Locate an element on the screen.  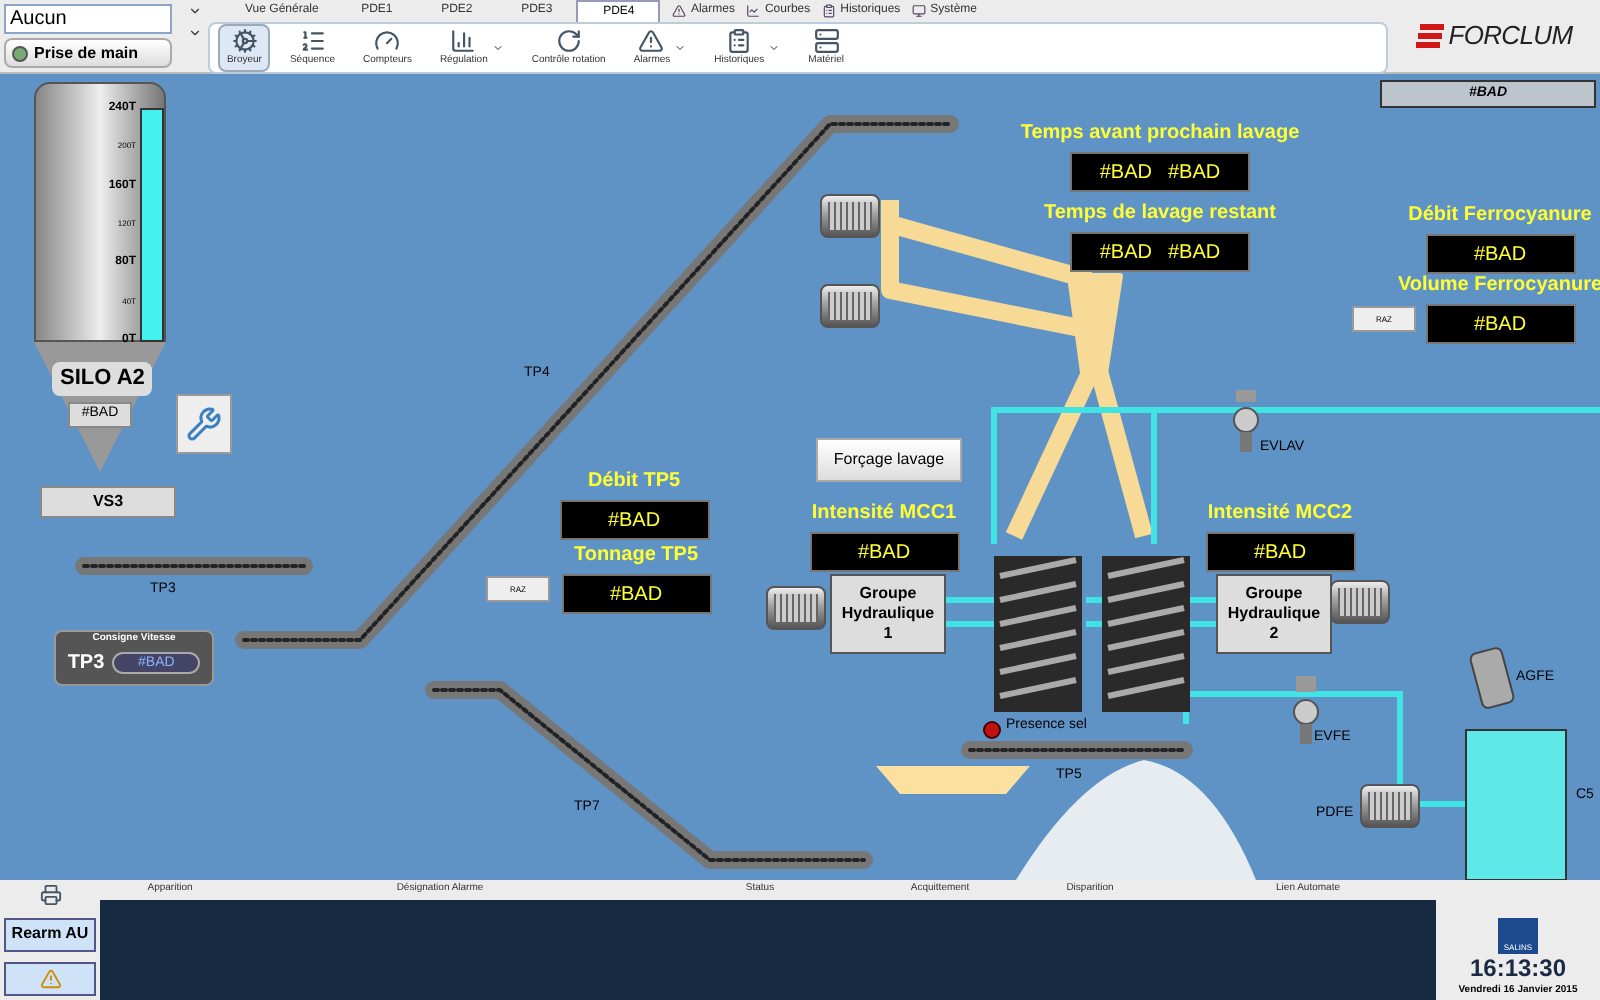
monitor-icon is located at coordinates (919, 11).